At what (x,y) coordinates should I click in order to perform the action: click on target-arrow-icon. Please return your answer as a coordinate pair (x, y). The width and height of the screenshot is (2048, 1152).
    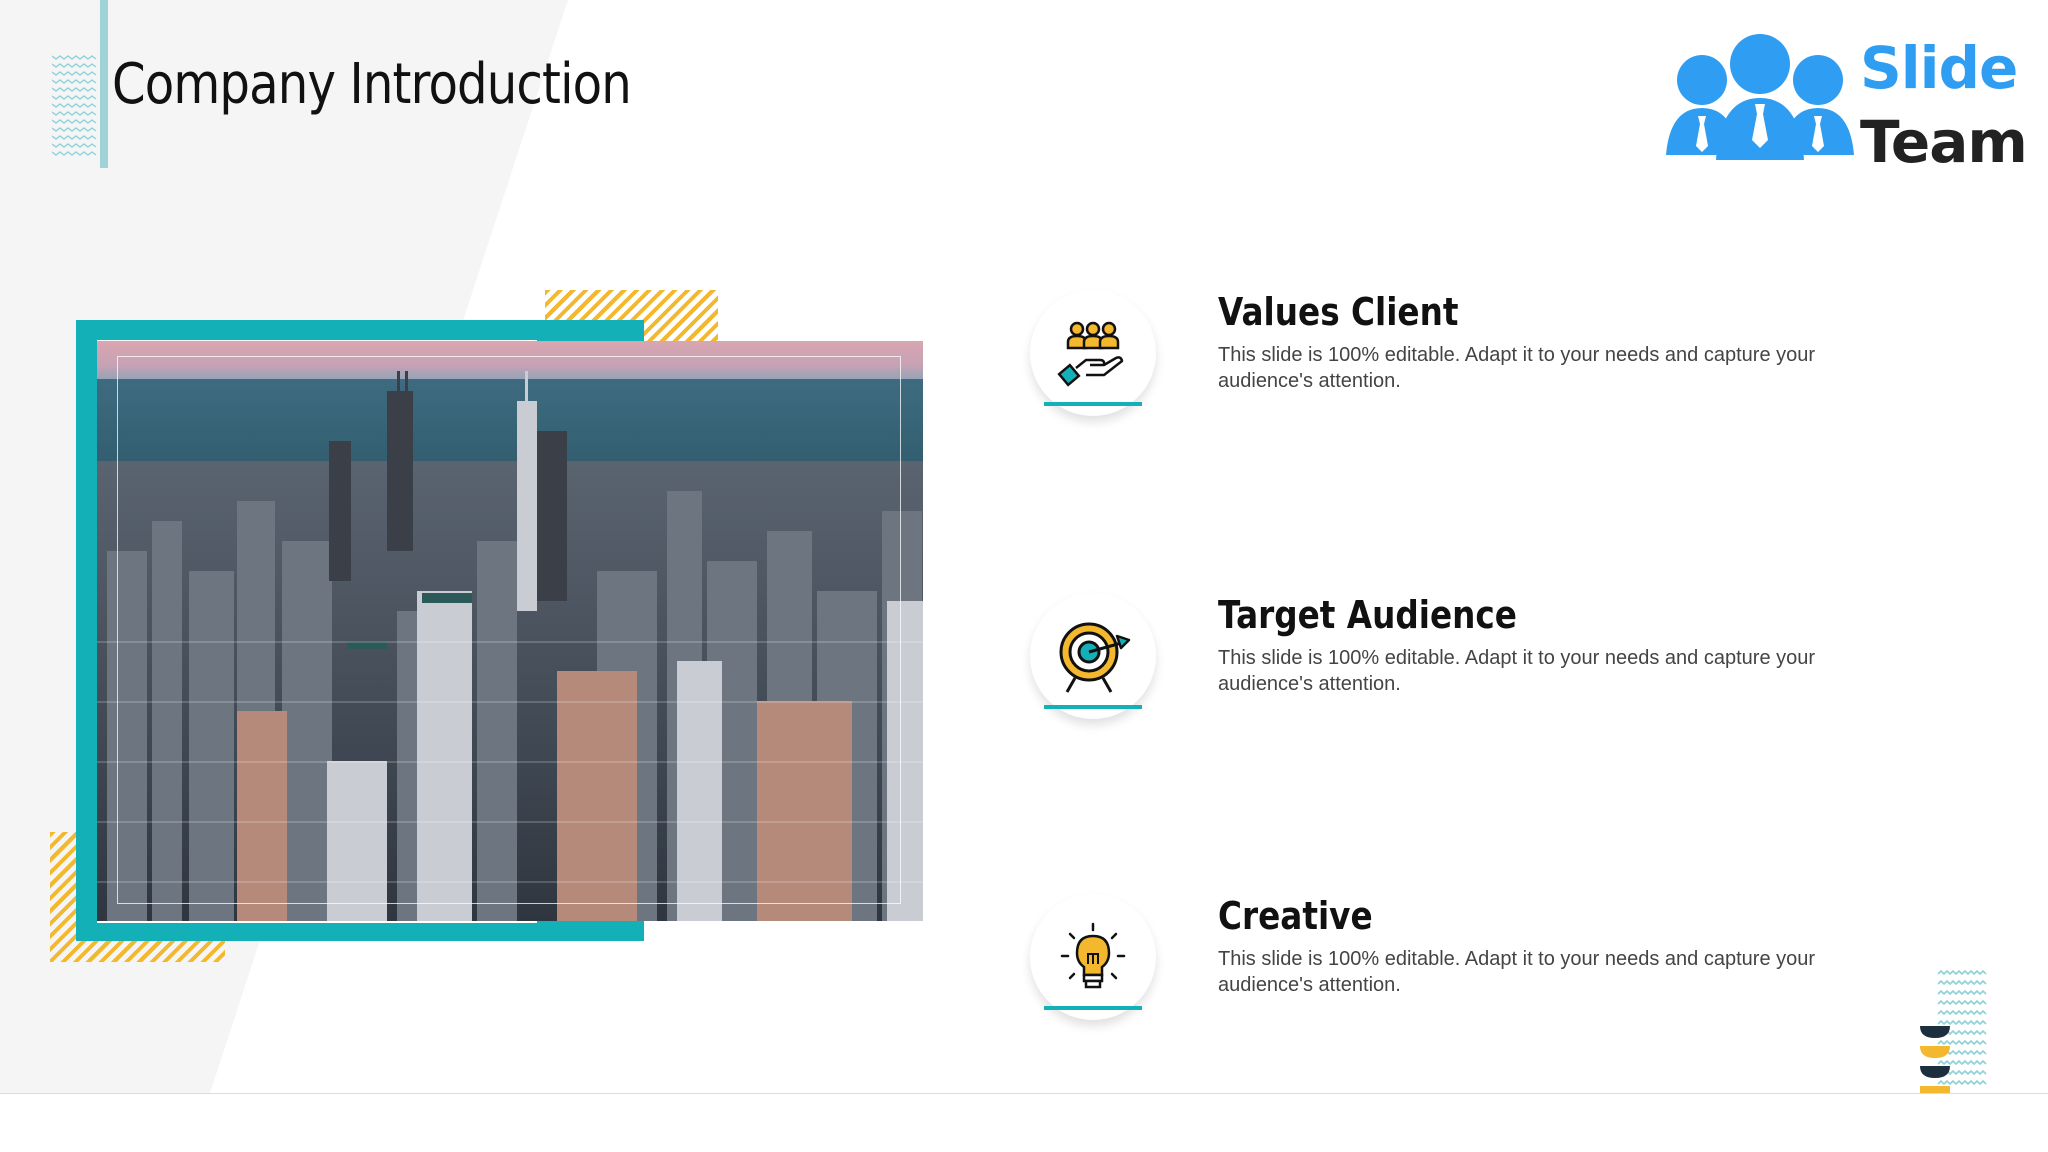
    Looking at the image, I should click on (1095, 657).